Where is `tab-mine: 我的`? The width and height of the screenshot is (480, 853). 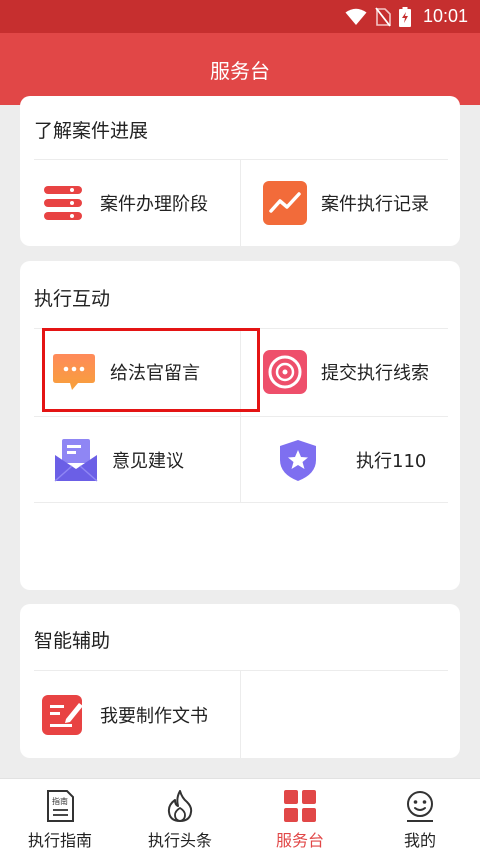 tab-mine: 我的 is located at coordinates (420, 816).